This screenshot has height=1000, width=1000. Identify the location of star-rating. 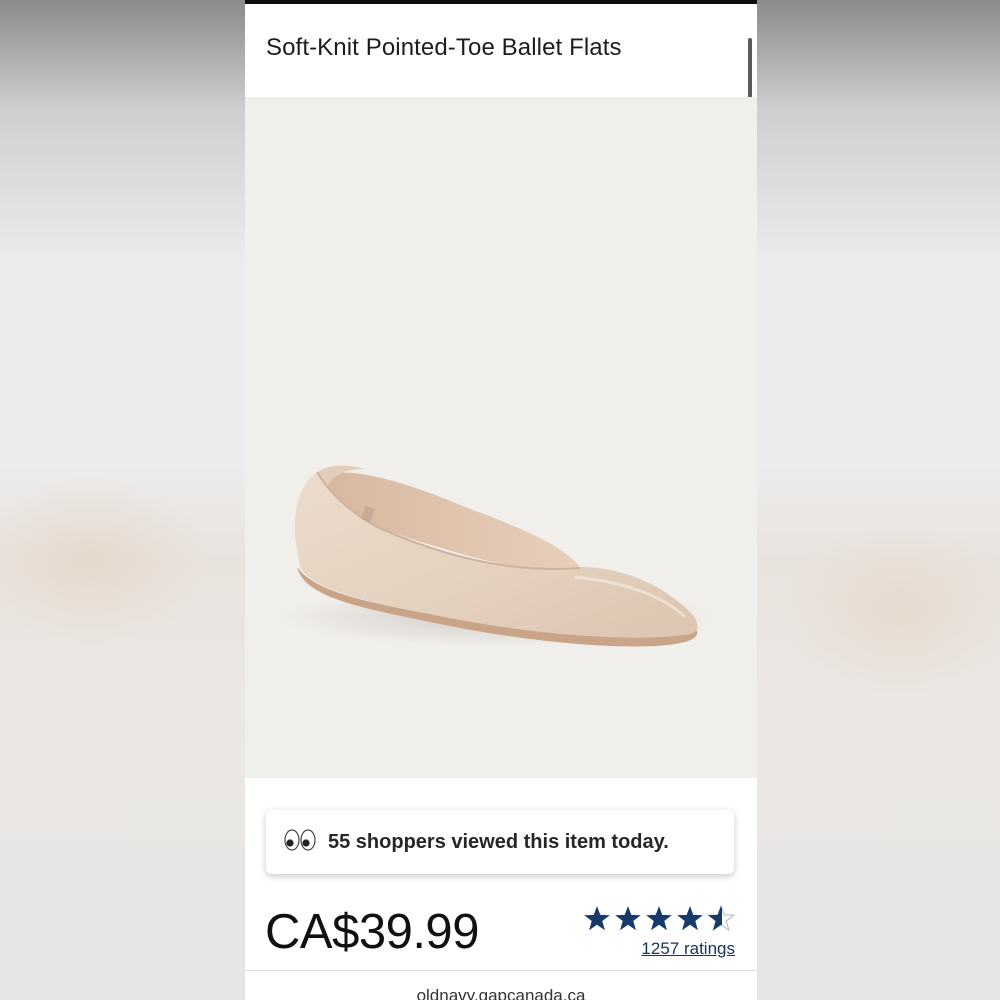
(660, 918).